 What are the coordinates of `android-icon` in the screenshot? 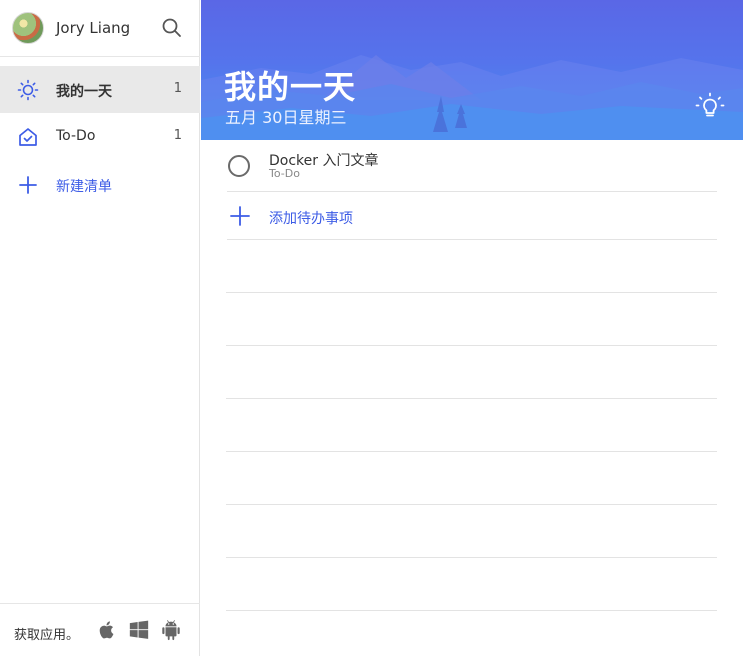 It's located at (171, 630).